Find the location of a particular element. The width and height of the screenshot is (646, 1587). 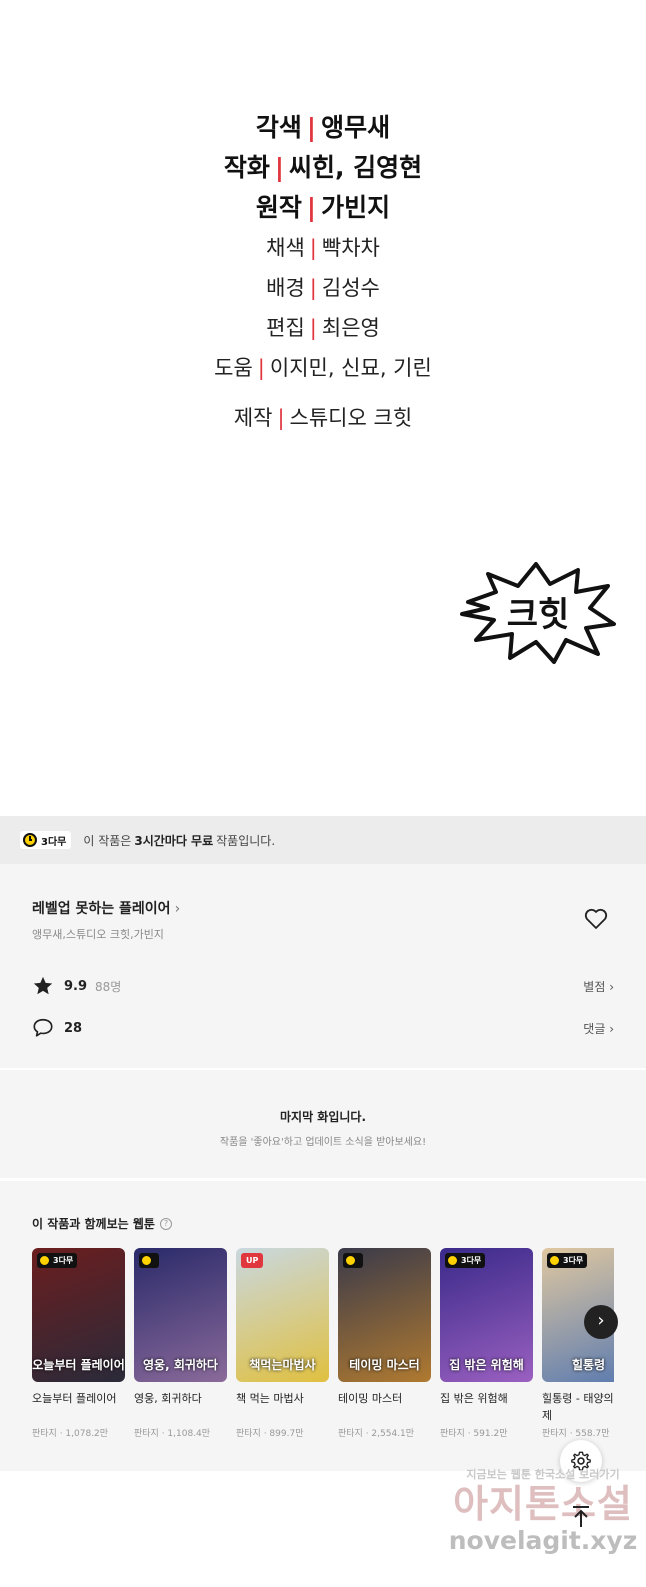

heart-icon is located at coordinates (596, 919).